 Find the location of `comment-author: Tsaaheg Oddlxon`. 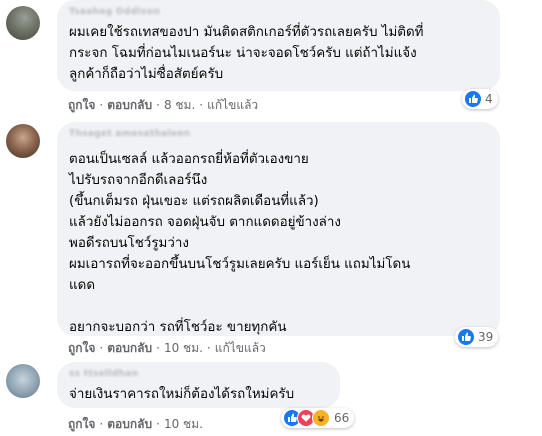

comment-author: Tsaaheg Oddlxon is located at coordinates (114, 12).